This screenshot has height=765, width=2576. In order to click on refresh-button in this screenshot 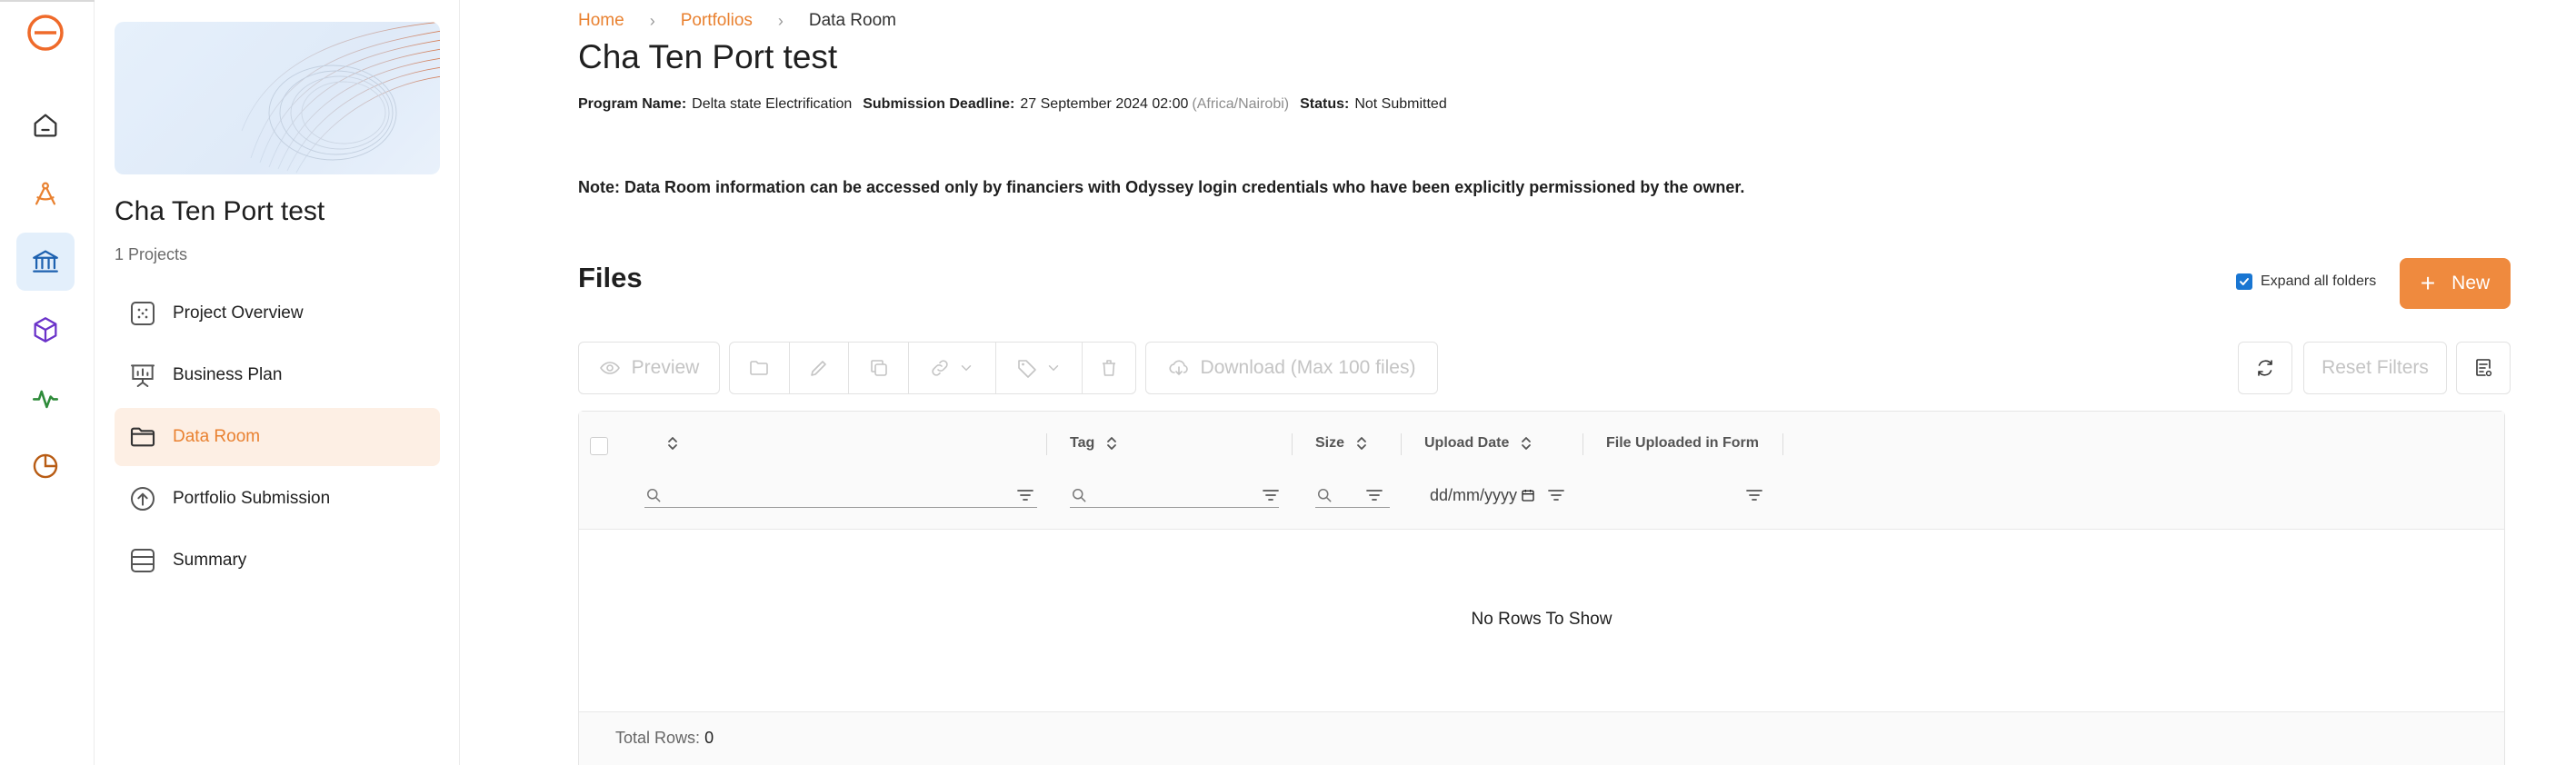, I will do `click(2265, 368)`.